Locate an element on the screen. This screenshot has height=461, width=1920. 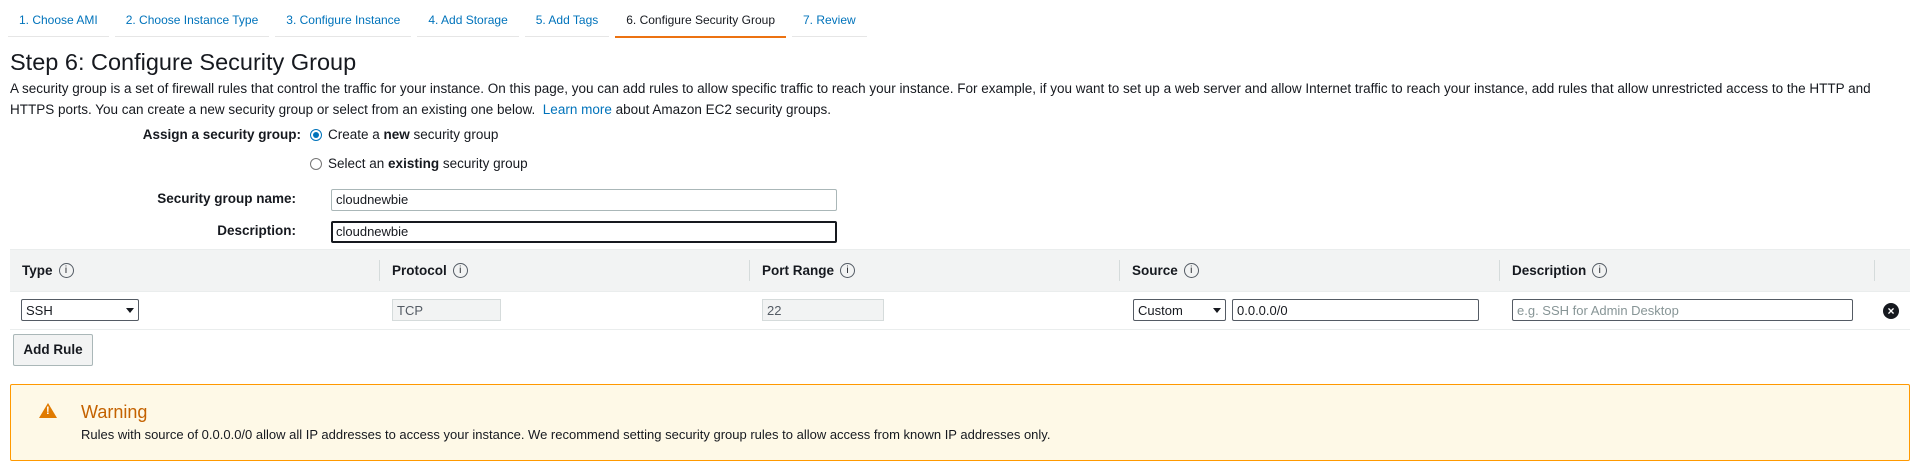
option-create-new-text: Create a new security group is located at coordinates (413, 134).